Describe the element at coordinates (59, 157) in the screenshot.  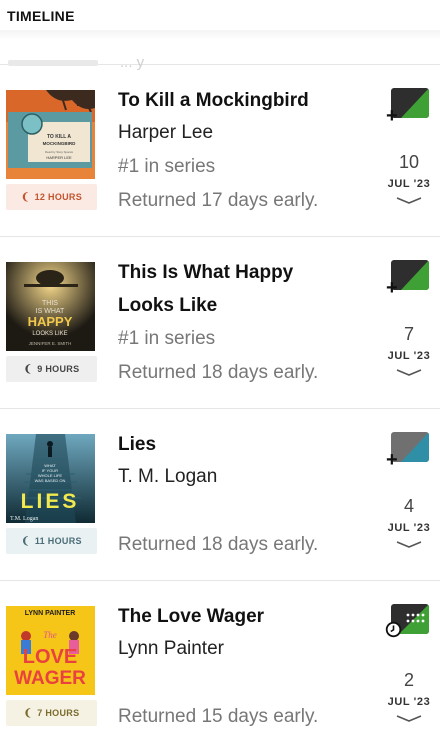
I see `cover-author: HARPER LEE` at that location.